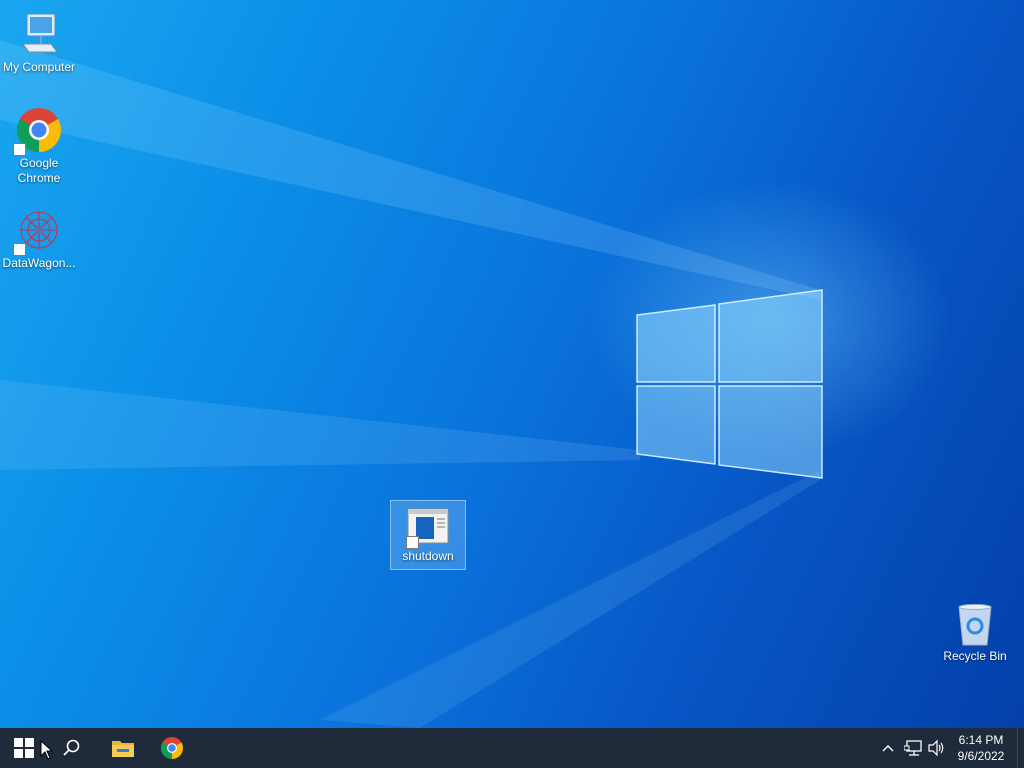 The height and width of the screenshot is (768, 1024). I want to click on folder-icon, so click(123, 749).